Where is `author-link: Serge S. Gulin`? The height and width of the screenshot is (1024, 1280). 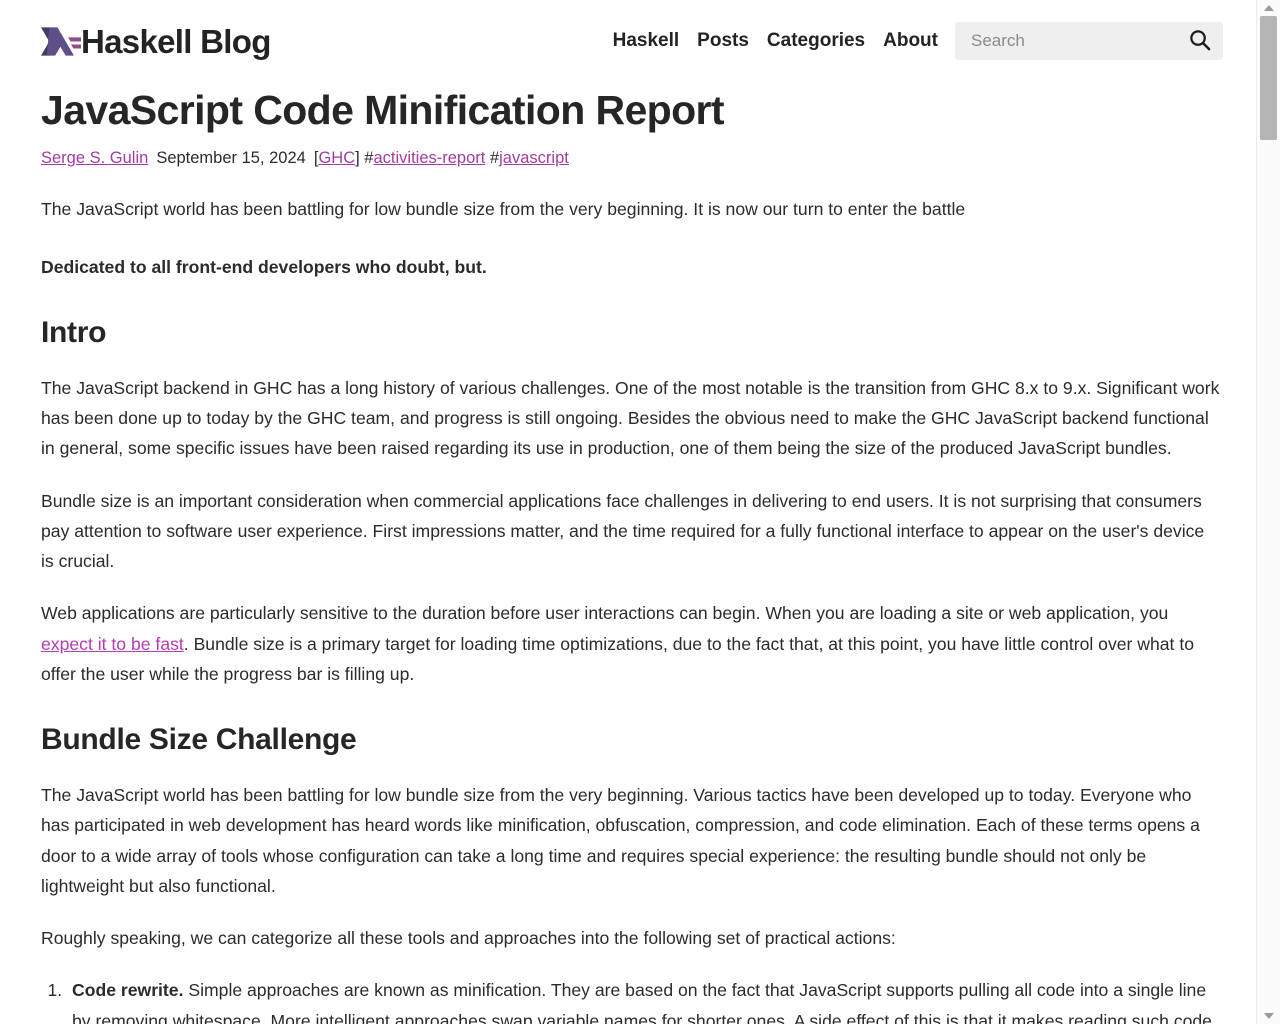 author-link: Serge S. Gulin is located at coordinates (94, 158).